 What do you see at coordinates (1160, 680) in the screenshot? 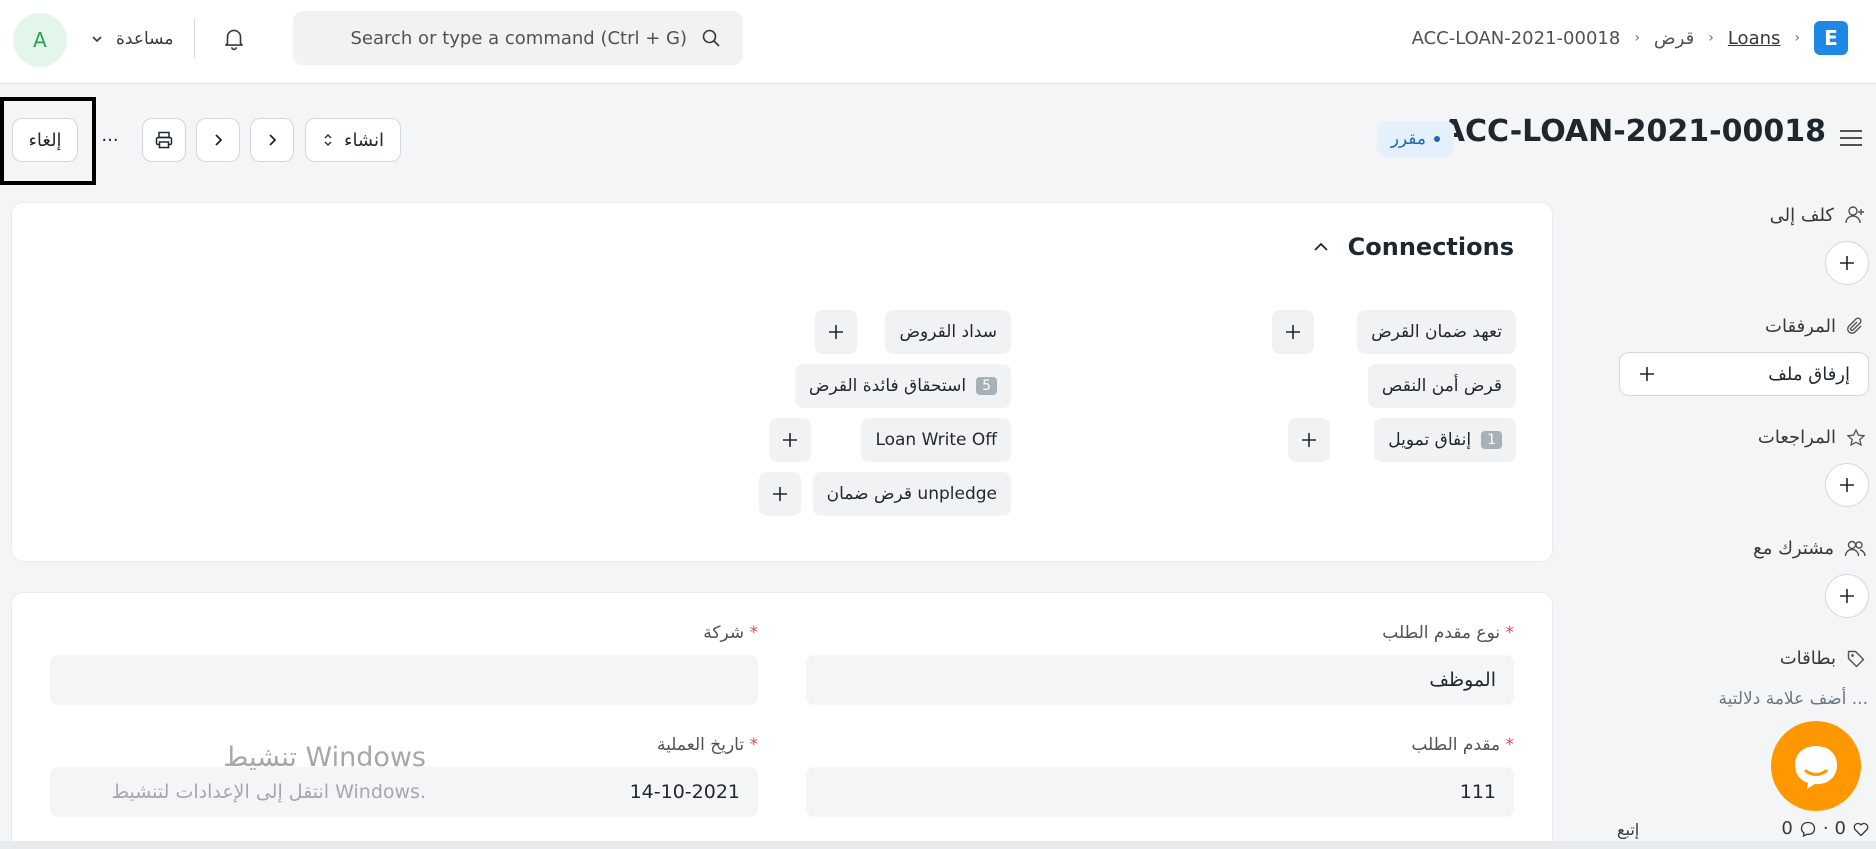
I see `applicant-type-field: الموظف` at bounding box center [1160, 680].